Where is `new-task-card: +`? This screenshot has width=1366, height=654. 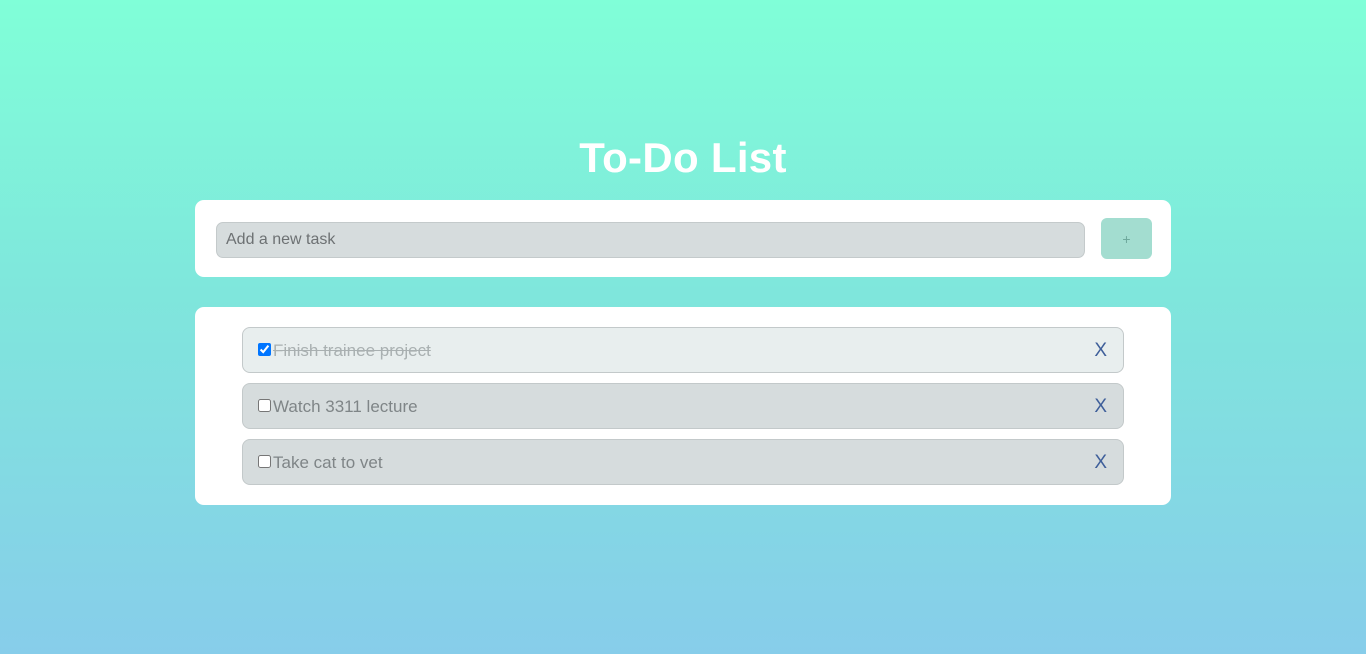 new-task-card: + is located at coordinates (683, 238).